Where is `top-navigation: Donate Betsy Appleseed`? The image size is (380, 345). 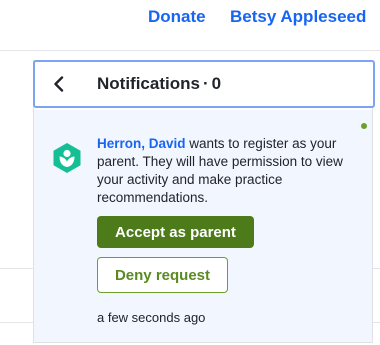
top-navigation: Donate Betsy Appleseed is located at coordinates (190, 20).